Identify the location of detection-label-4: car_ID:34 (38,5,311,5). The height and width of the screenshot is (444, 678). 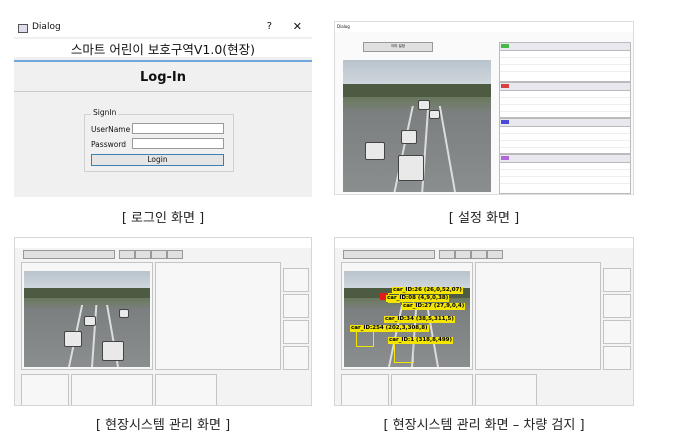
(419, 319).